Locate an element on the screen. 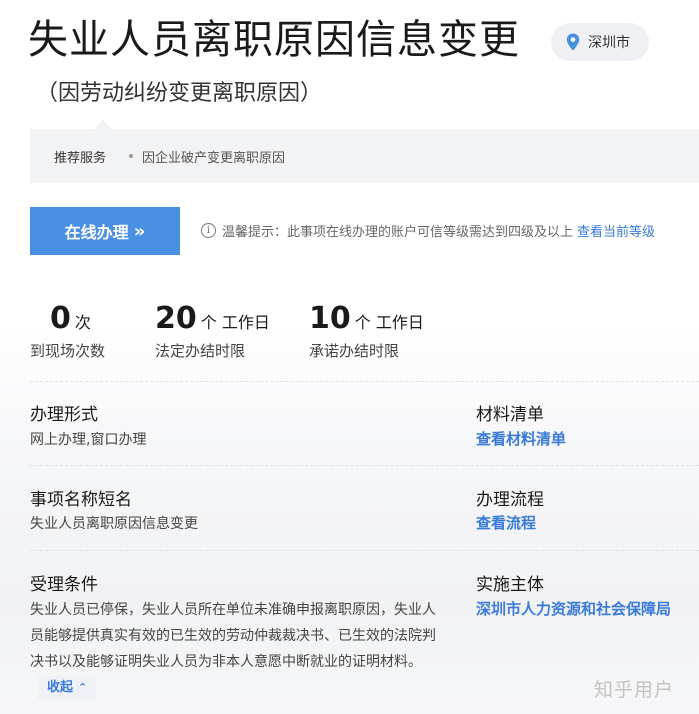 The width and height of the screenshot is (699, 714). city-selector: 深圳市 is located at coordinates (600, 42).